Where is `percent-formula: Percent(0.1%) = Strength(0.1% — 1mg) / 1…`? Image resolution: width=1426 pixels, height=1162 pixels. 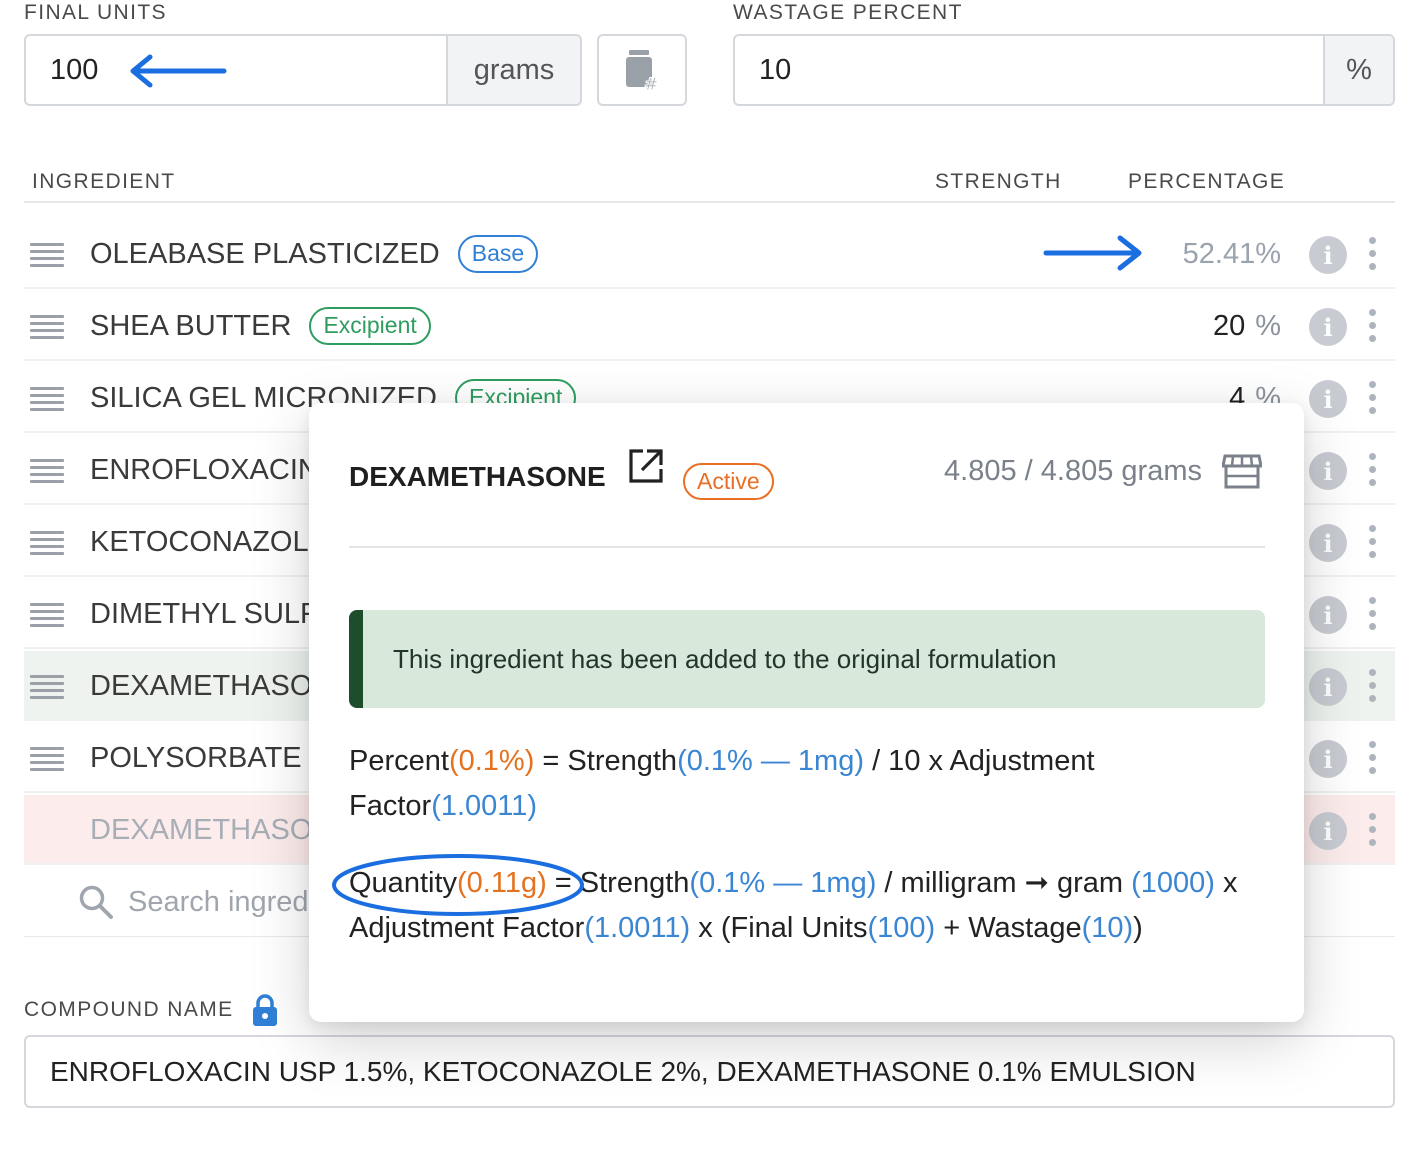 percent-formula: Percent(0.1%) = Strength(0.1% — 1mg) / 1… is located at coordinates (809, 784).